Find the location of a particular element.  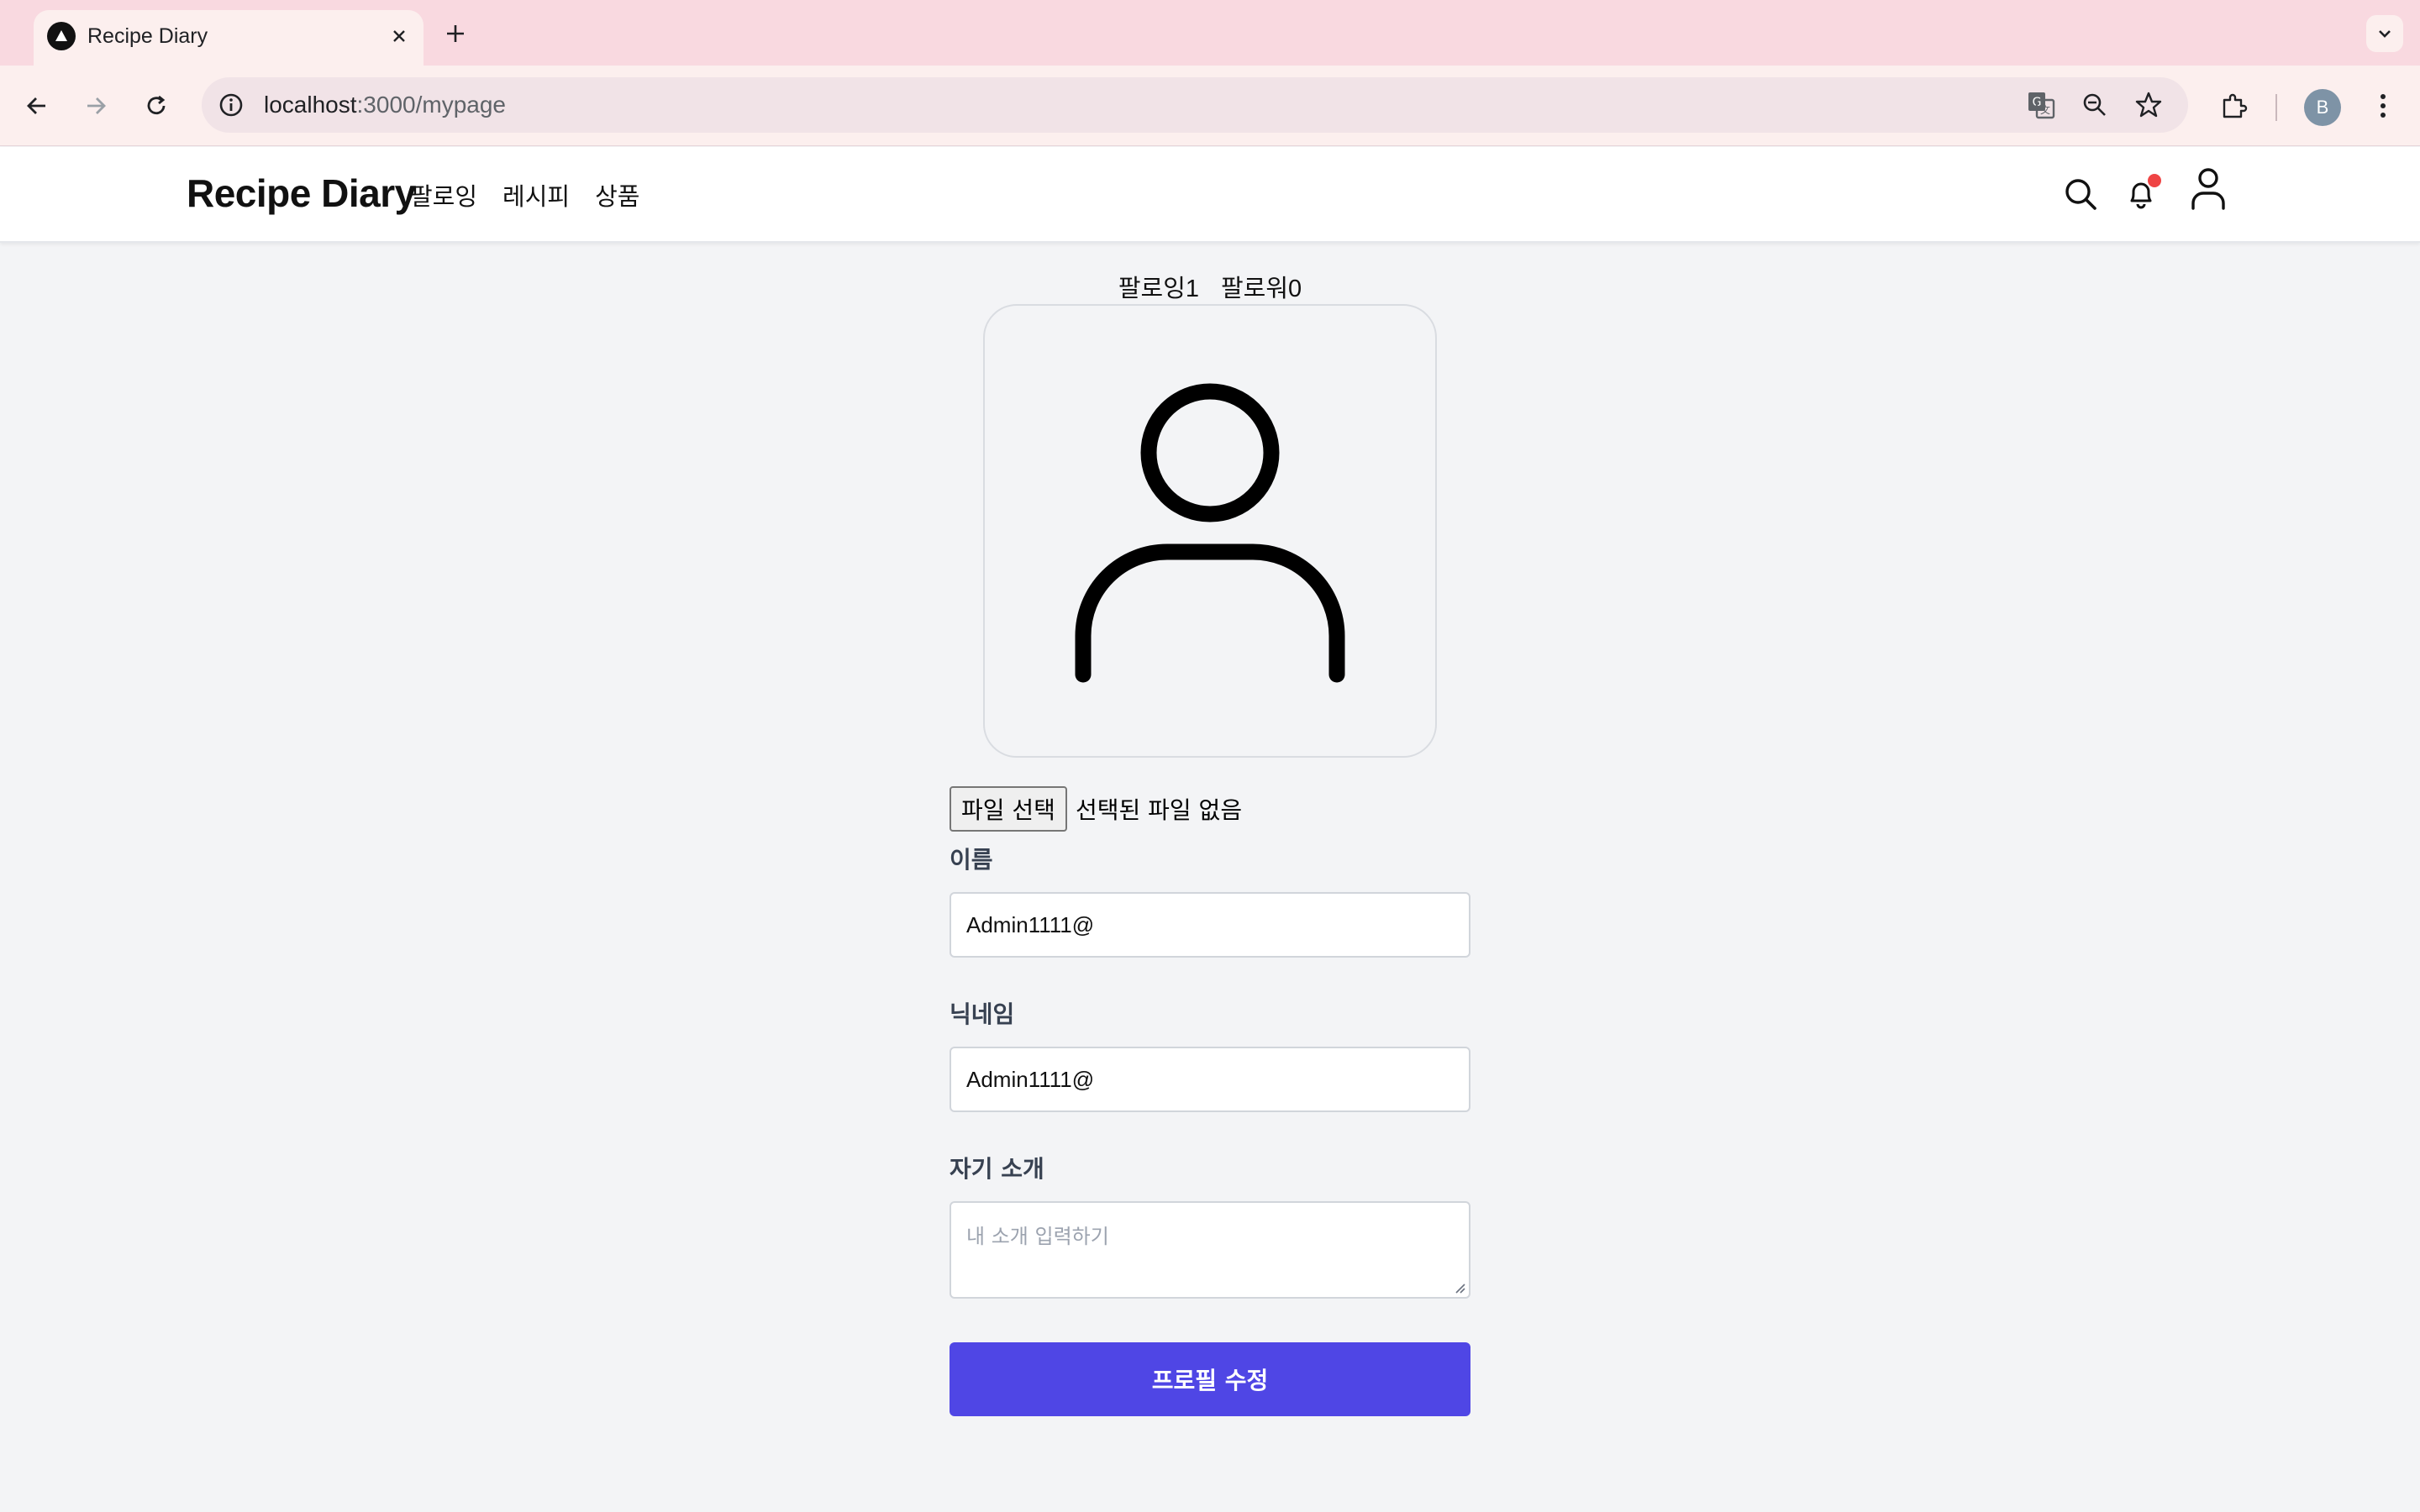

file-status-text: 선택된 파일 없음 is located at coordinates (1159, 810).